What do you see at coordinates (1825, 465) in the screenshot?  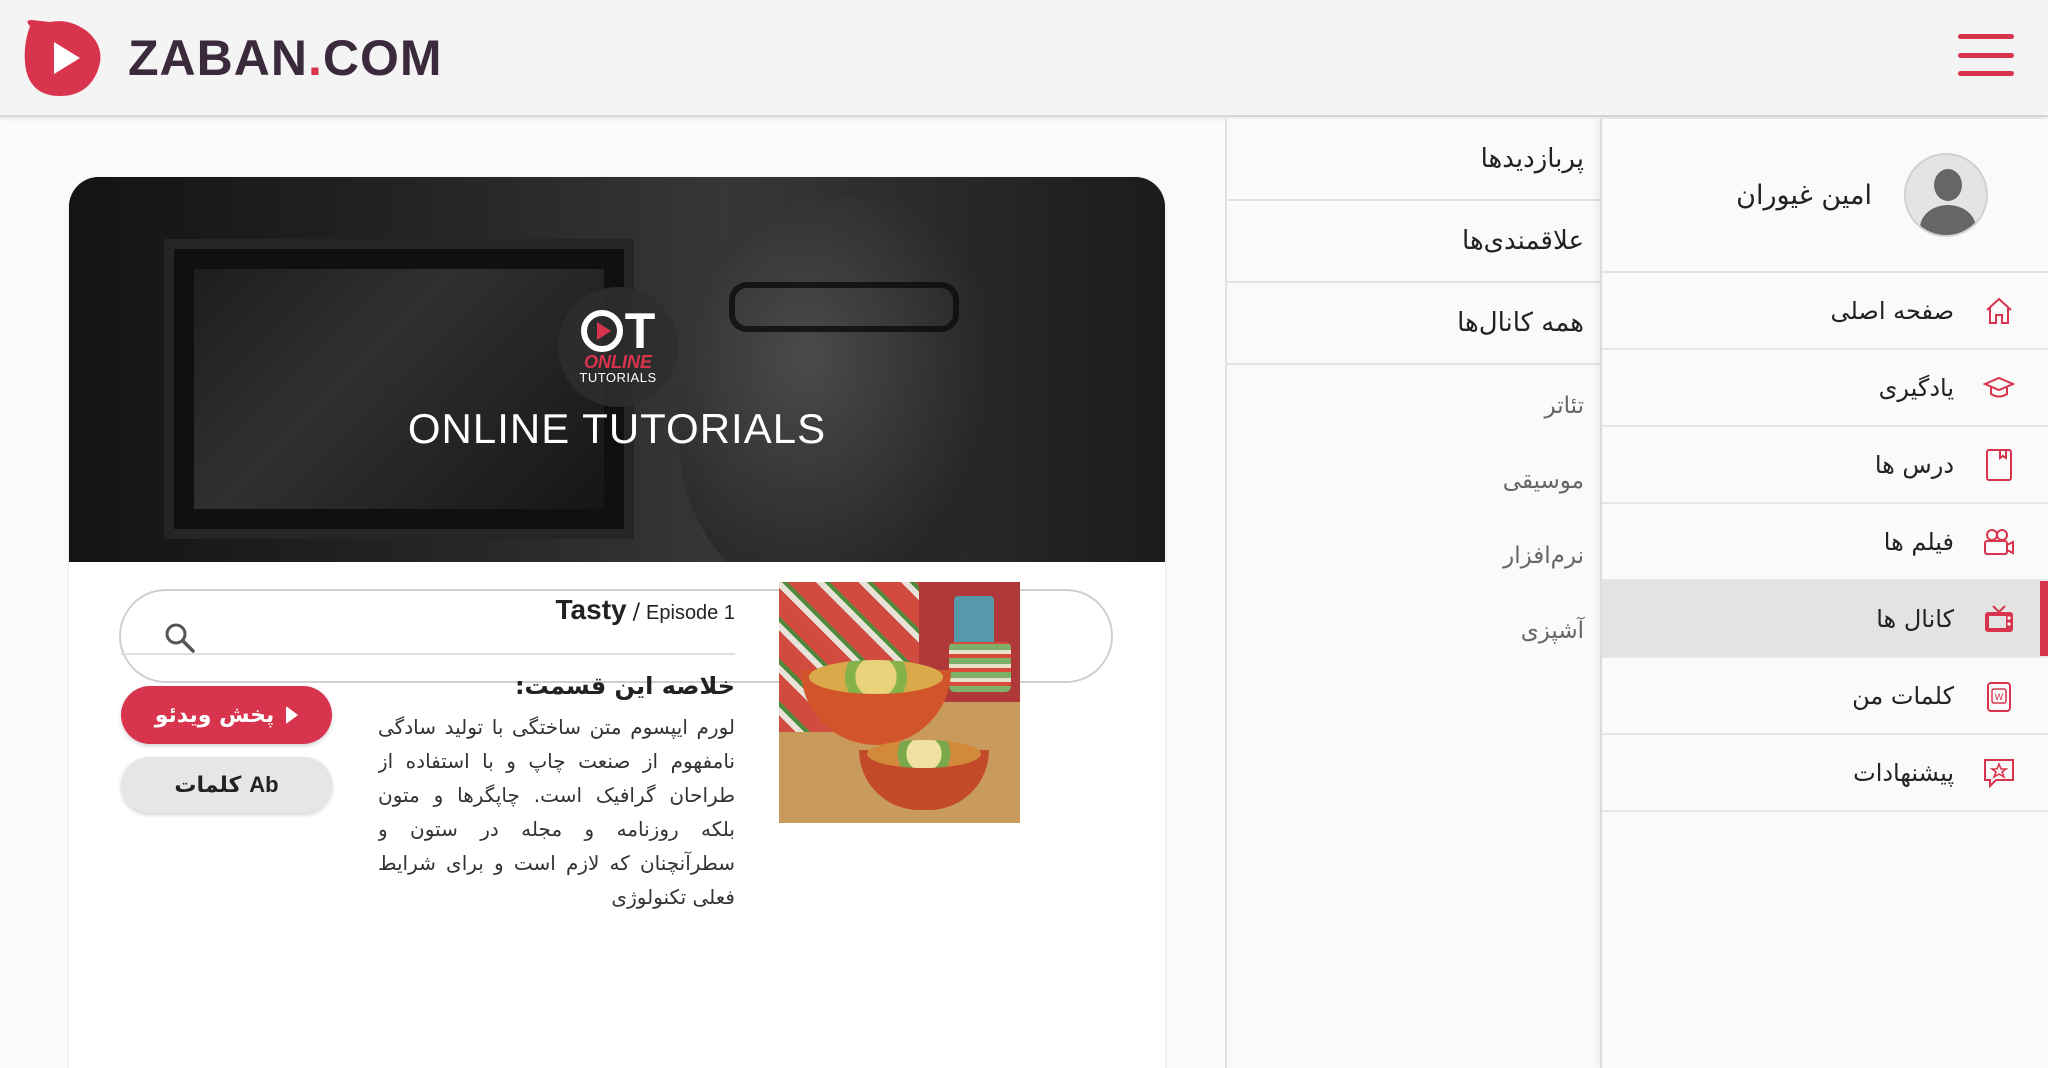 I see `sidebar-item-lessons: درس ها` at bounding box center [1825, 465].